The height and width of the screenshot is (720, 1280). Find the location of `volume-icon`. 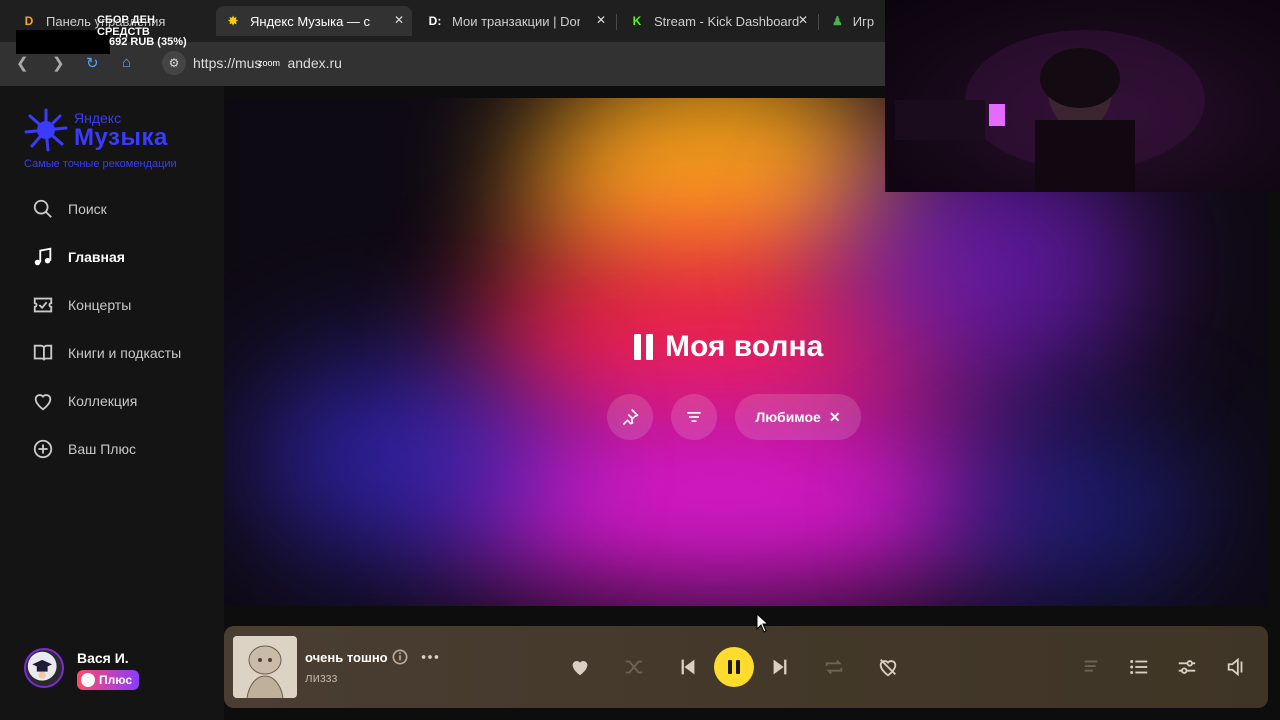

volume-icon is located at coordinates (1236, 667).